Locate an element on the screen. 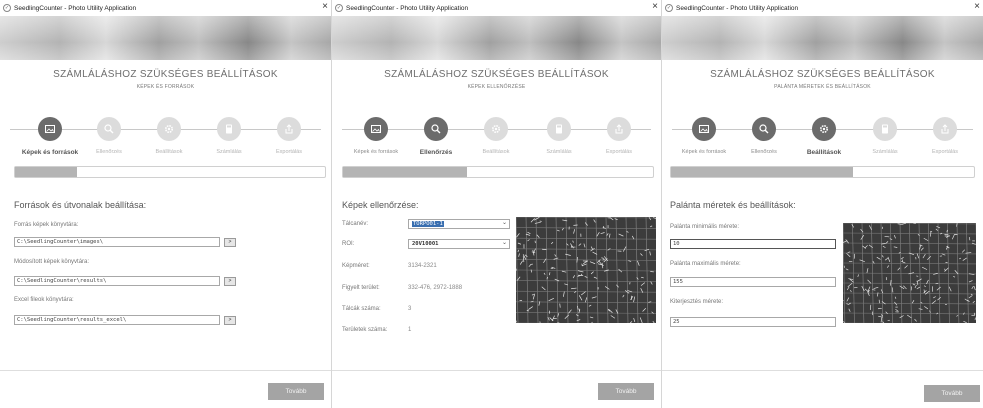 This screenshot has height=408, width=983. min-size-input: 10 is located at coordinates (753, 244).